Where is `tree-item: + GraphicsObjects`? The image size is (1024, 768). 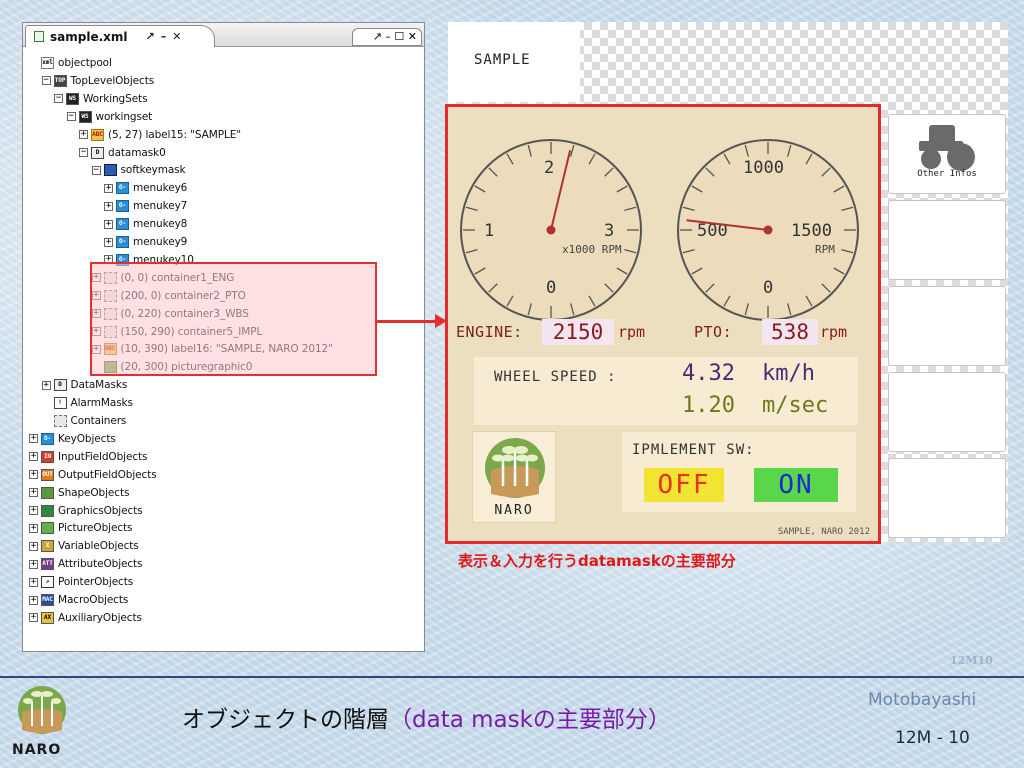 tree-item: + GraphicsObjects is located at coordinates (86, 511).